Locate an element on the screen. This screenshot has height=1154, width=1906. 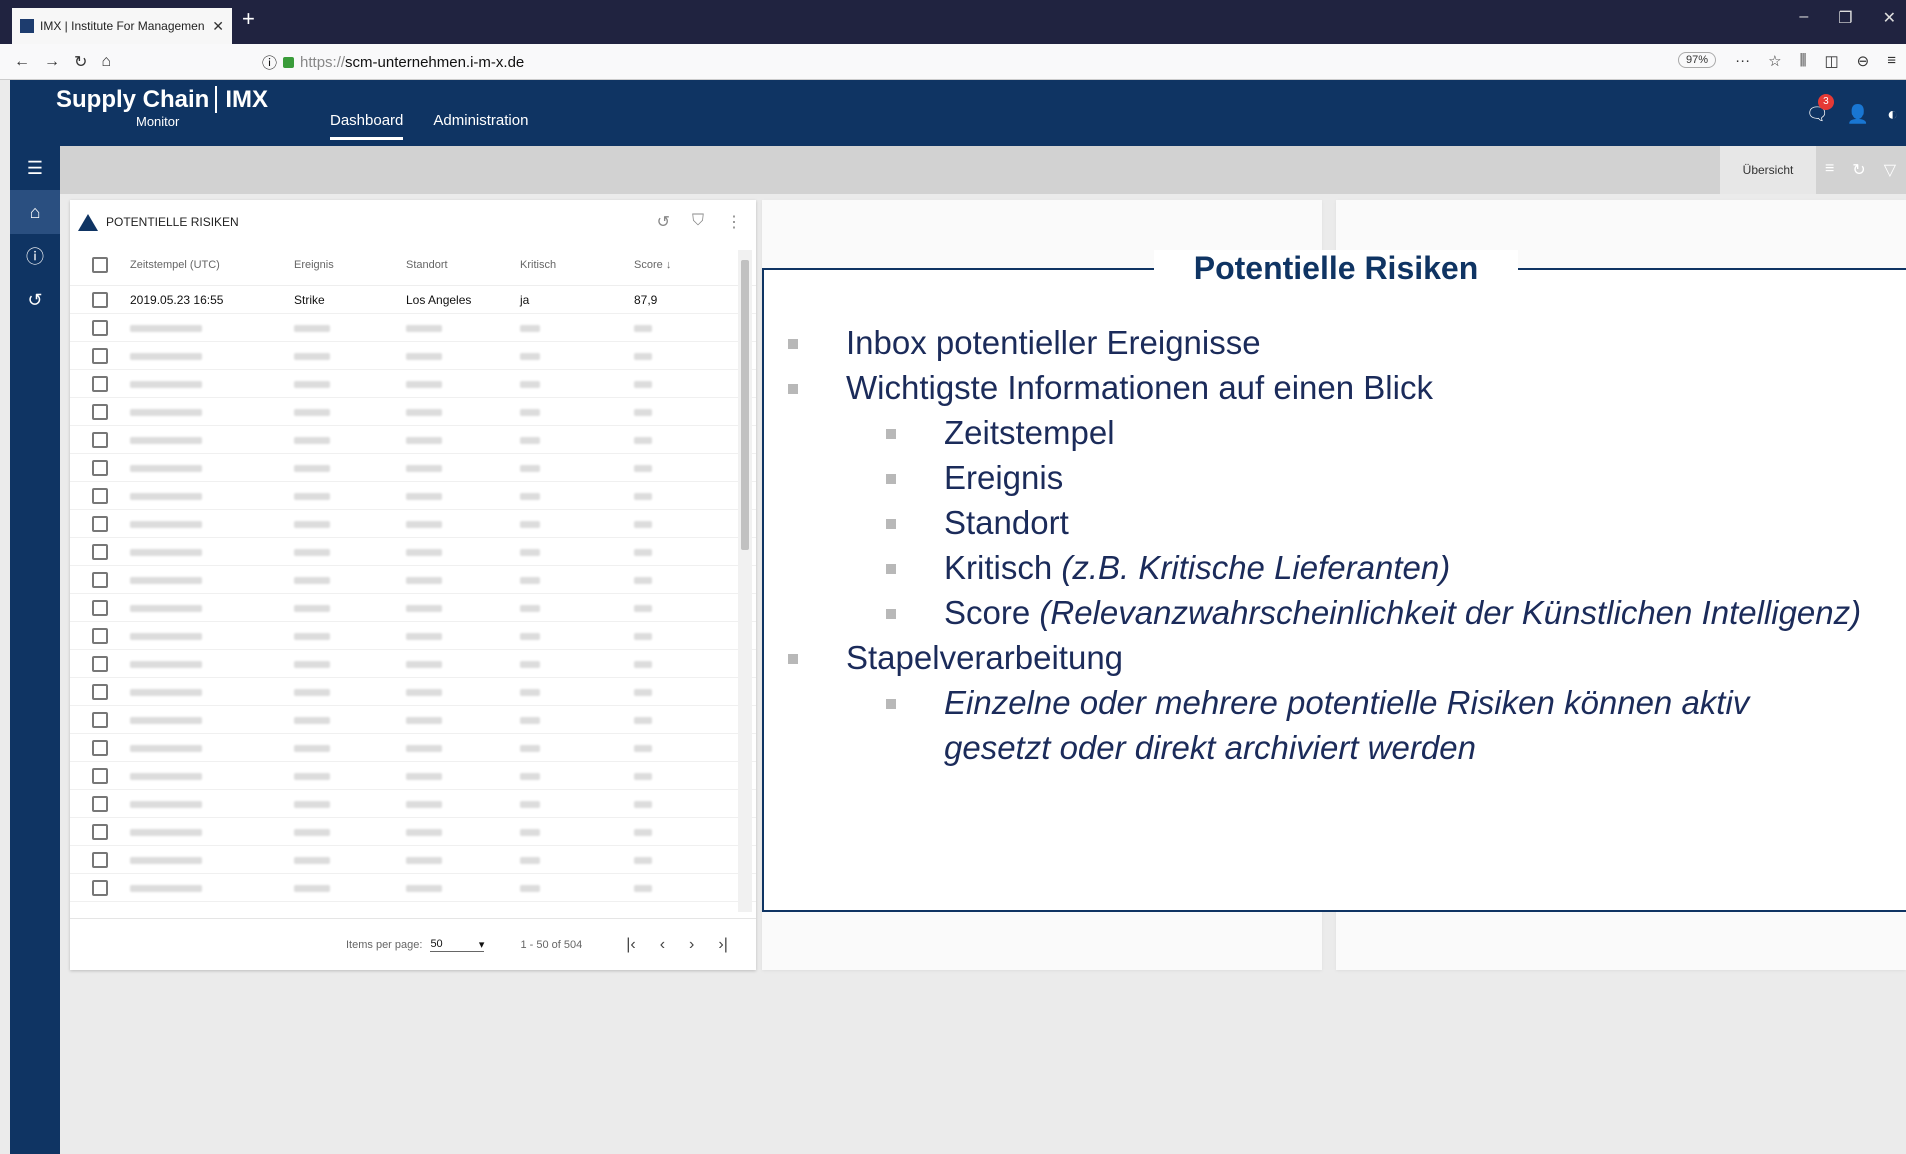
restore-icon: ❐ is located at coordinates (1845, 18).